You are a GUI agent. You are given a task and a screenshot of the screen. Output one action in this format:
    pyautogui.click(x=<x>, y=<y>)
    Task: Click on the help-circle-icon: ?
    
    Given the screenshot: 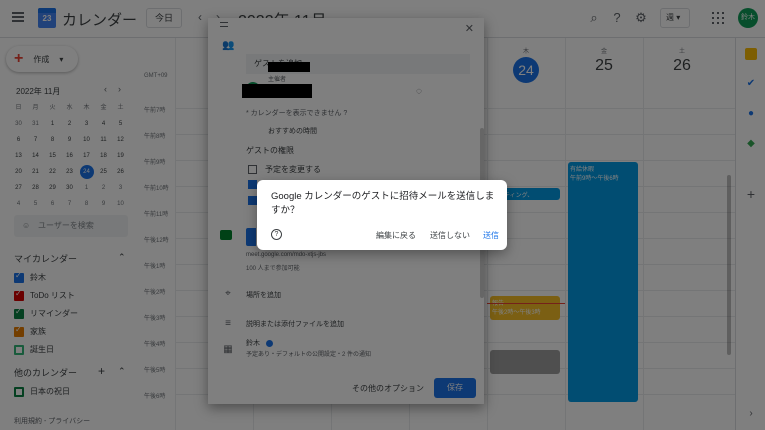 What is the action you would take?
    pyautogui.click(x=276, y=234)
    